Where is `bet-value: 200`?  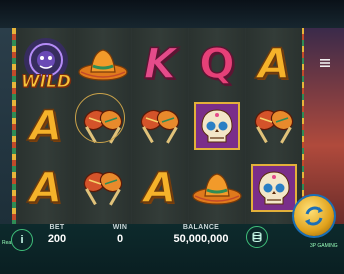
bet-value: 200 is located at coordinates (57, 239).